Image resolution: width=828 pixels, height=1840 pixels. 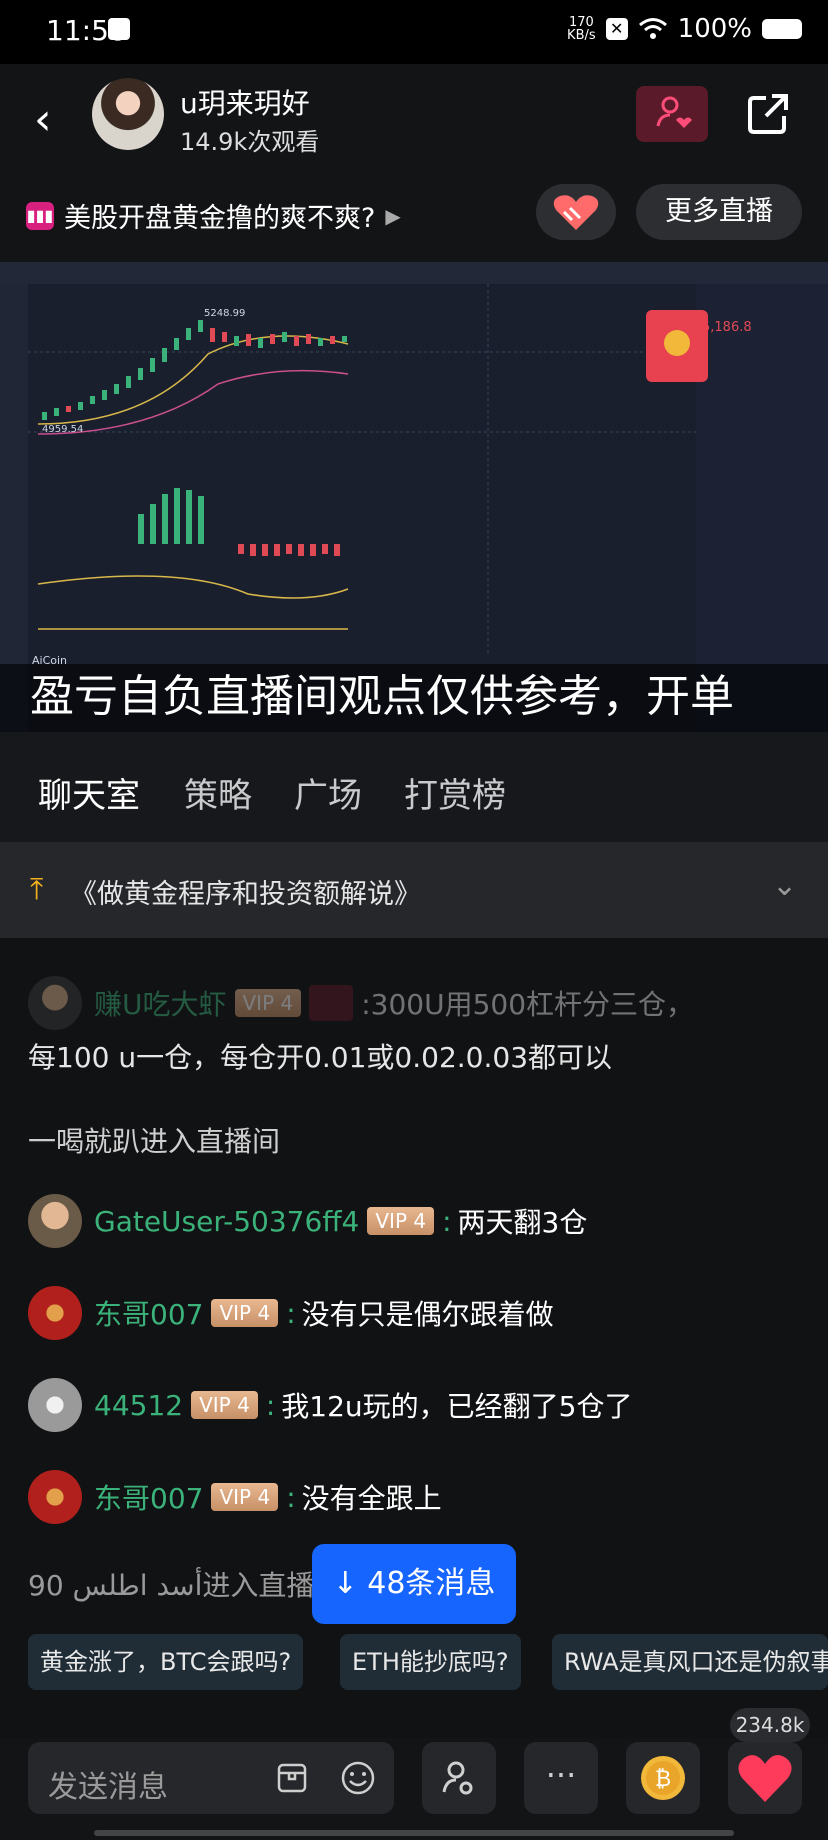 What do you see at coordinates (371, 1498) in the screenshot?
I see `chat-text: 没有全跟上` at bounding box center [371, 1498].